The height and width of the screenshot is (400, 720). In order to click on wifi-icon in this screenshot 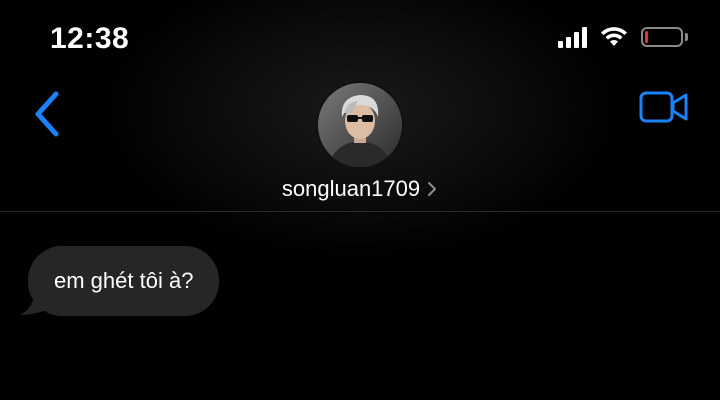, I will do `click(614, 36)`.